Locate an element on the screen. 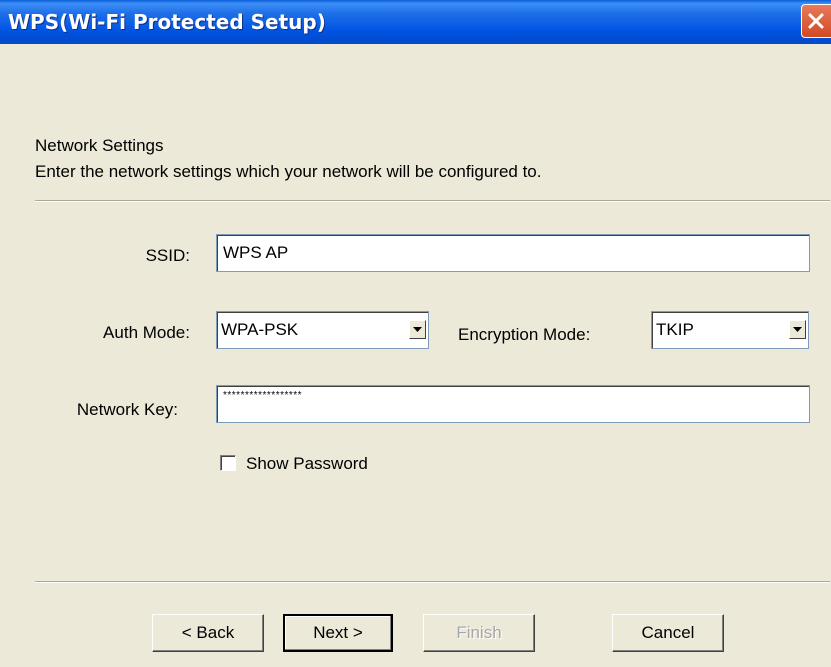 The image size is (831, 667). auth-mode-dropdown-button is located at coordinates (417, 329).